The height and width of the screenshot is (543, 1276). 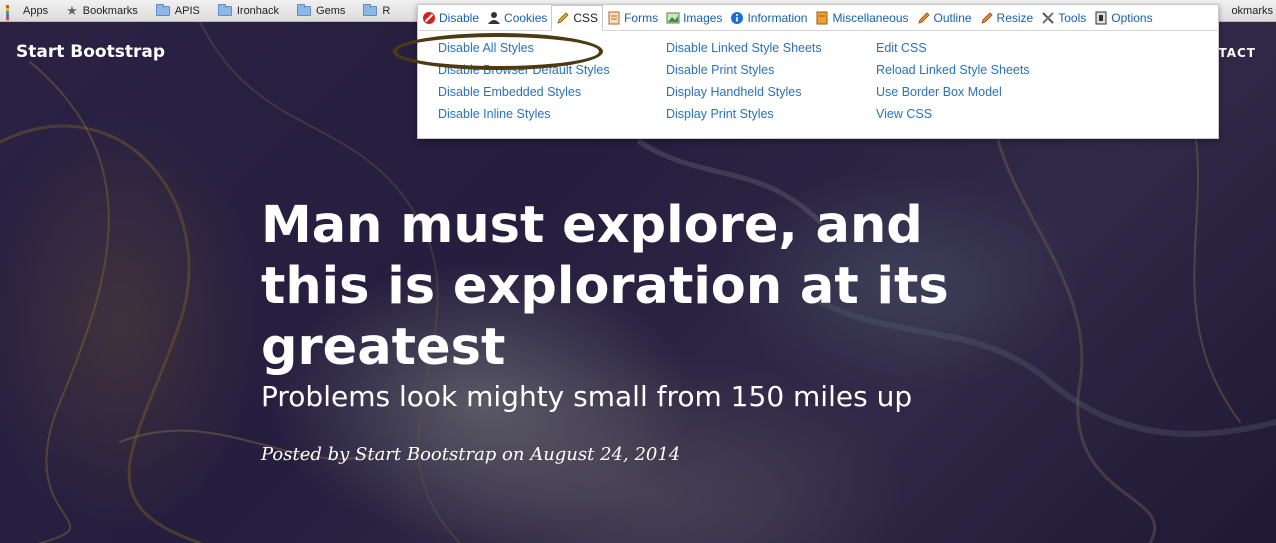 I want to click on menu-item-edit-css: Edit CSS, so click(x=953, y=52).